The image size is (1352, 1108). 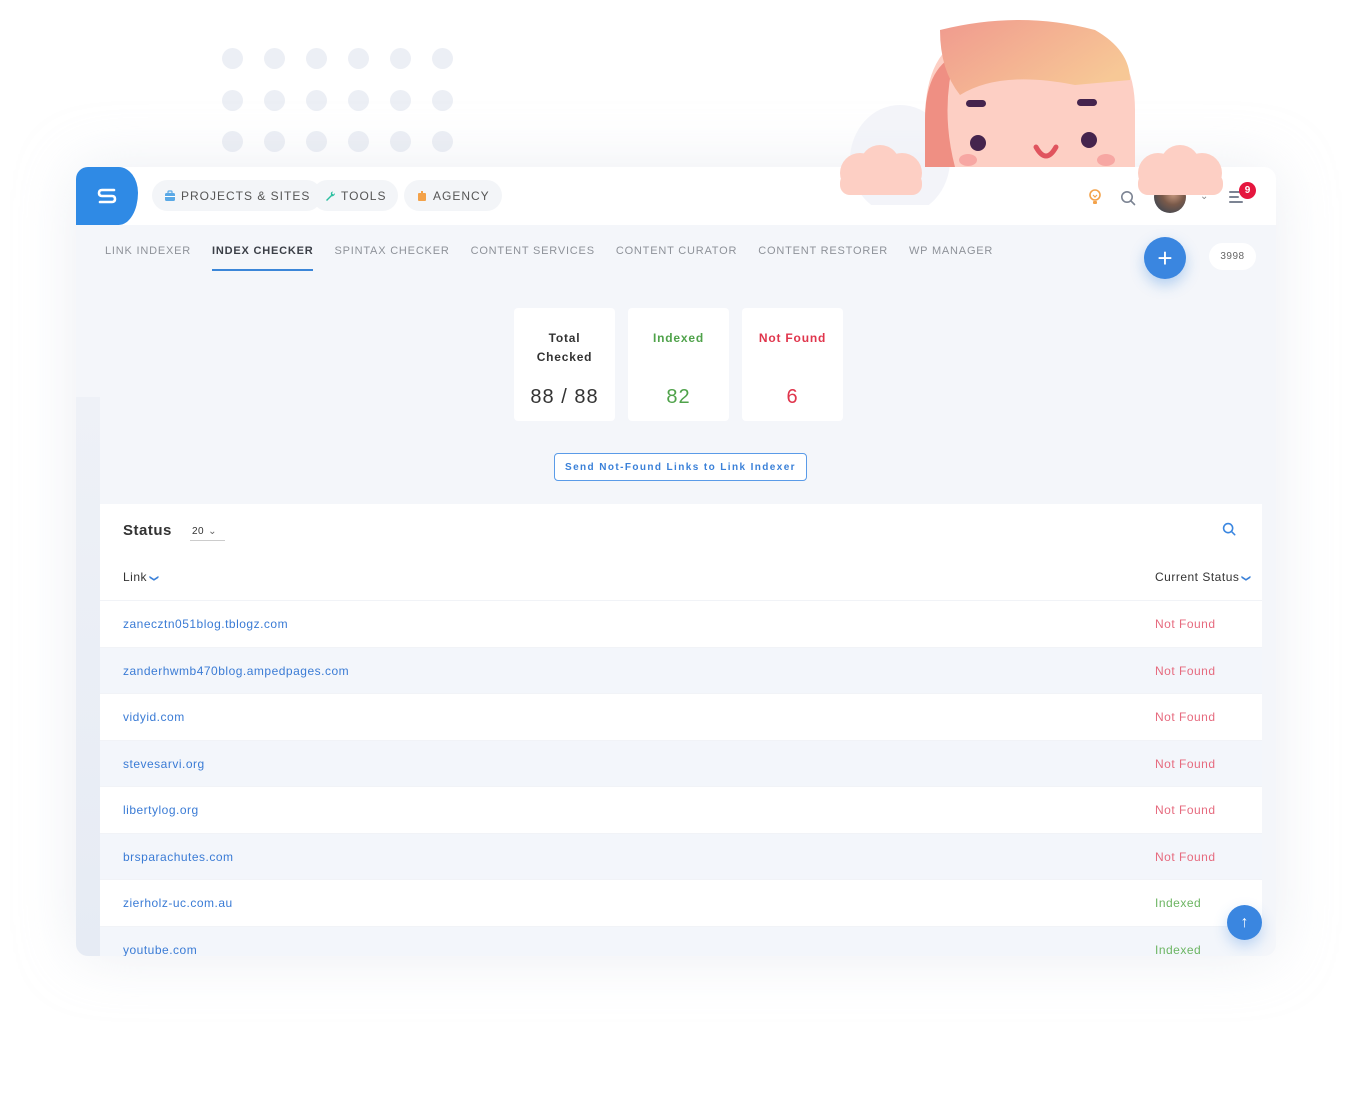 What do you see at coordinates (951, 258) in the screenshot?
I see `tab-wp-manager: WP MANAGER` at bounding box center [951, 258].